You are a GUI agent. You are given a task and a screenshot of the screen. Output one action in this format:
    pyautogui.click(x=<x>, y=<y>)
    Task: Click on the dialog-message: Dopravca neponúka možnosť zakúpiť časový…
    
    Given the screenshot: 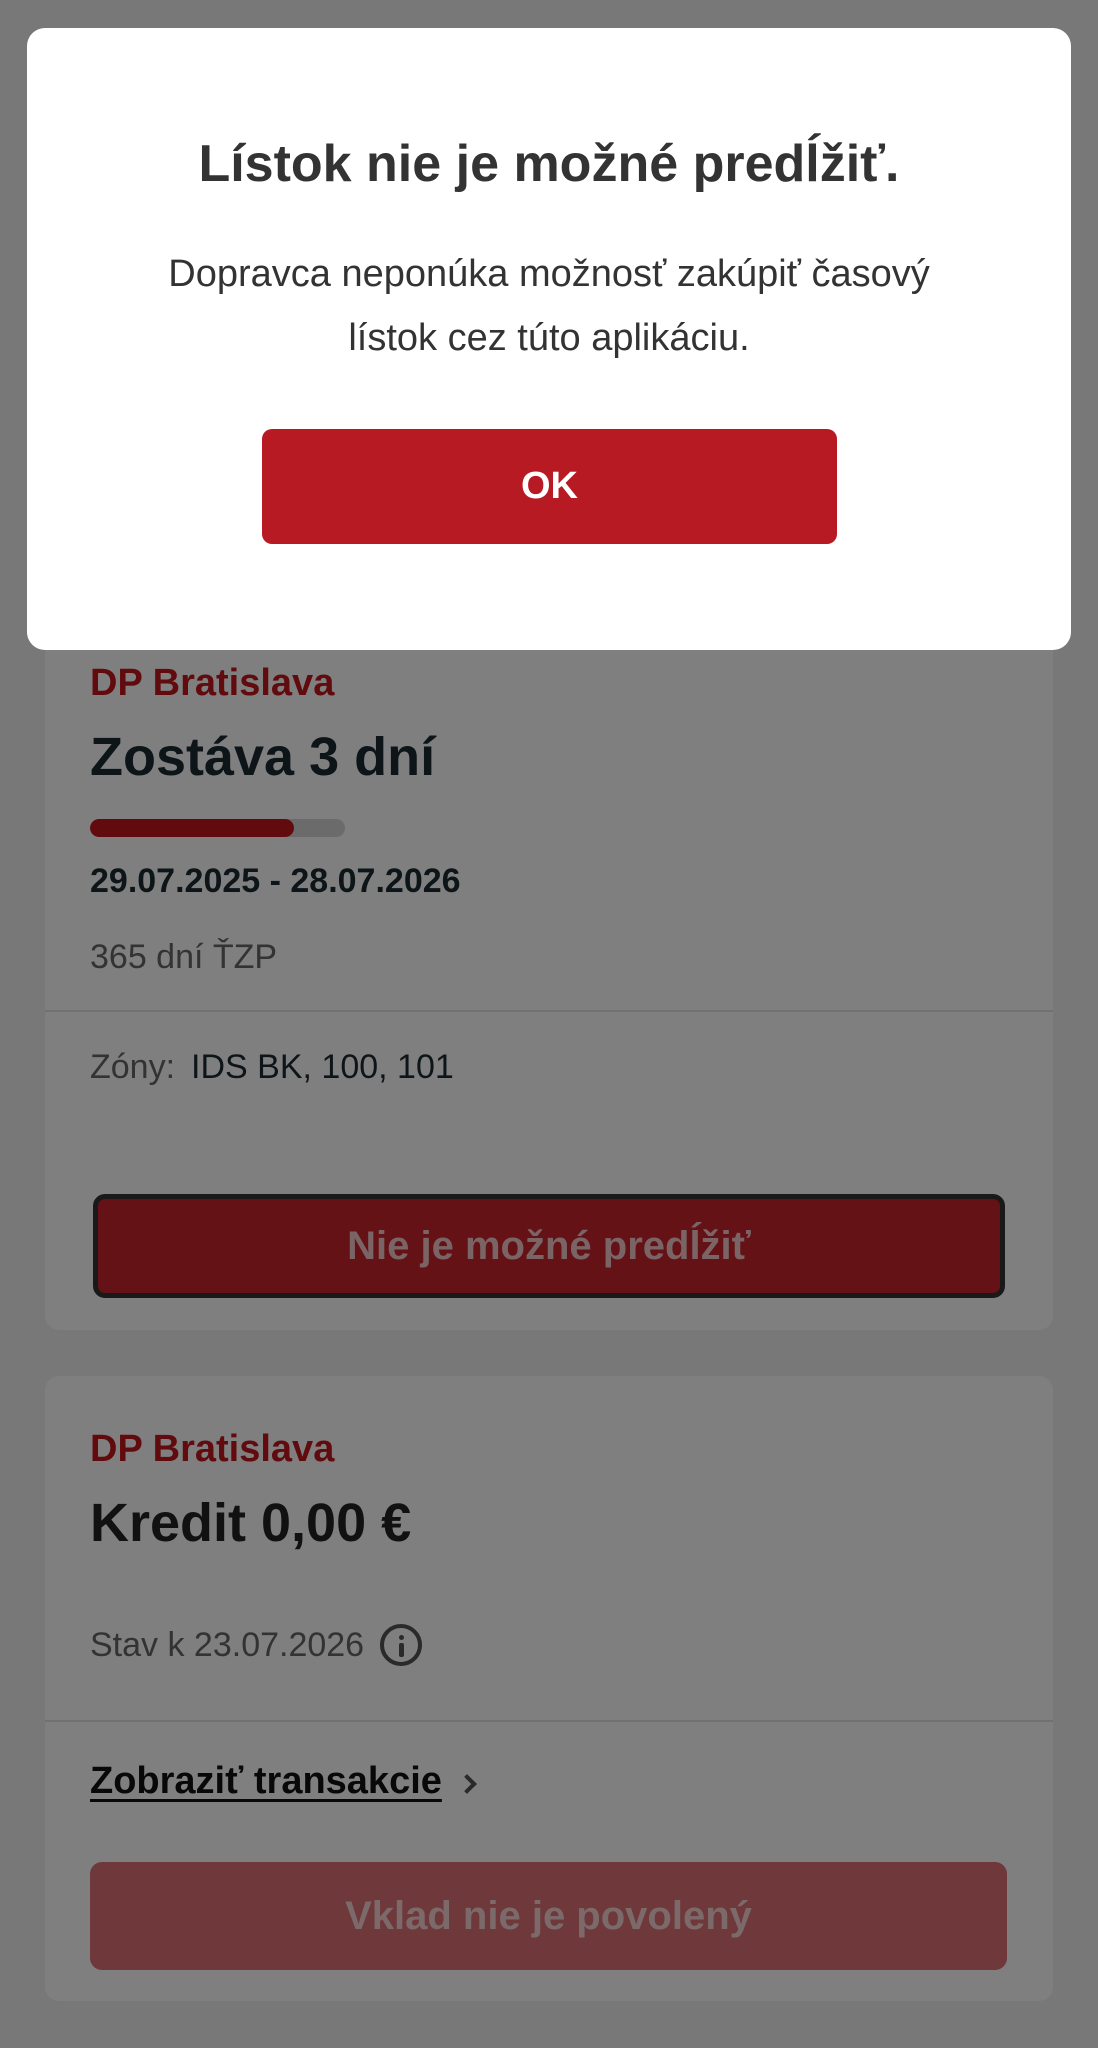 What is the action you would take?
    pyautogui.click(x=549, y=306)
    